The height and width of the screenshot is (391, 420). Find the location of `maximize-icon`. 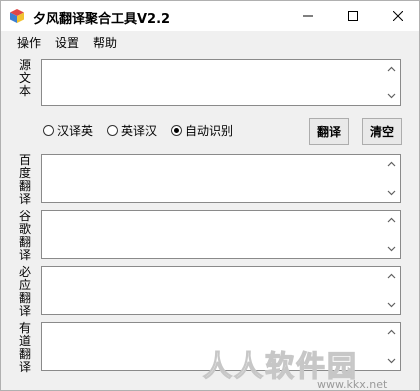

maximize-icon is located at coordinates (353, 16).